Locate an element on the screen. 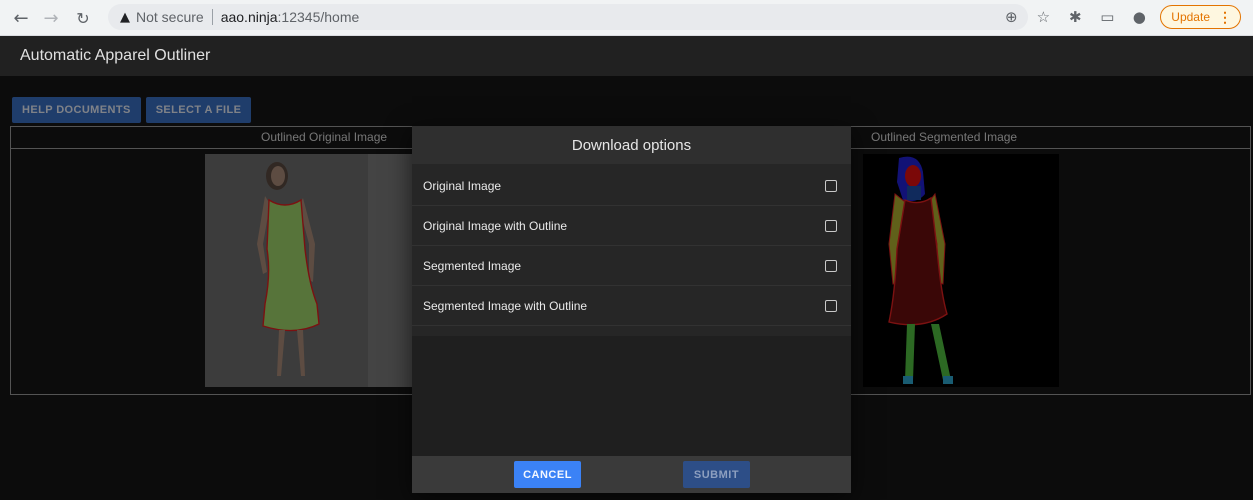  dialog-header: Download options is located at coordinates (631, 145).